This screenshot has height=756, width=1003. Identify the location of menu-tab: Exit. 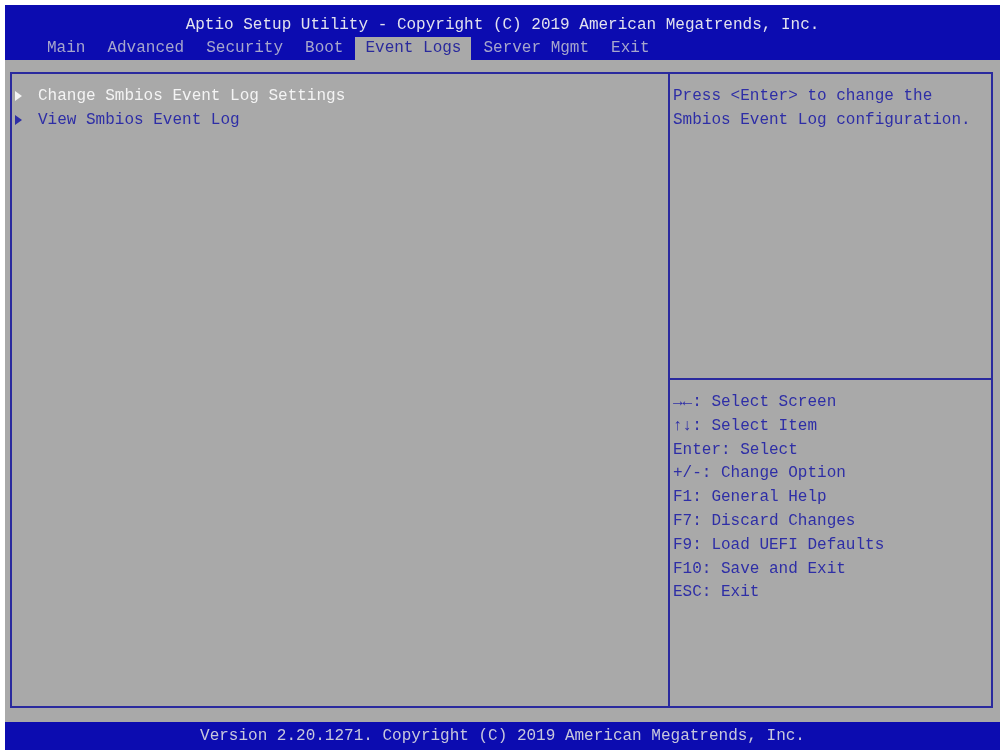
(630, 48).